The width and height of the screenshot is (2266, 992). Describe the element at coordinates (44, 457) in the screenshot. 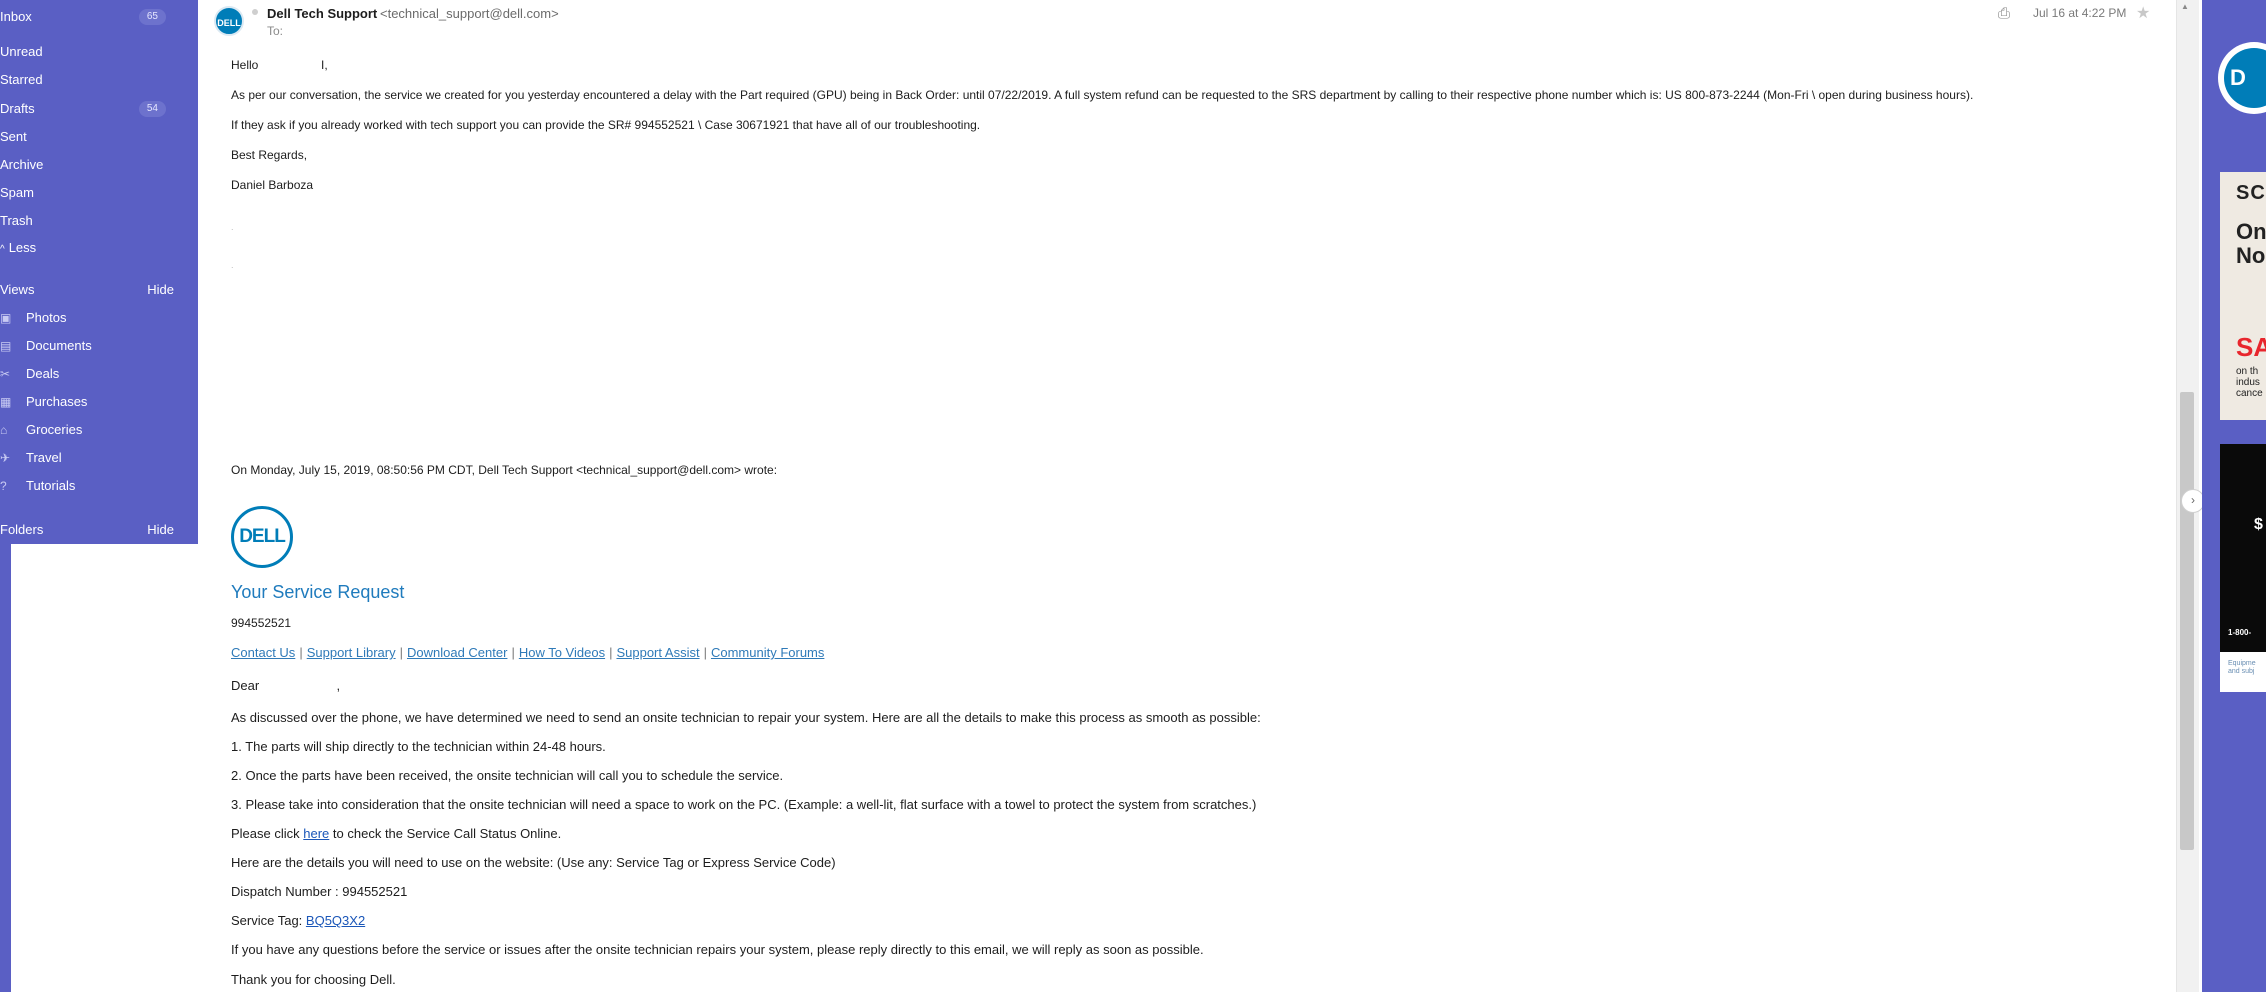

I see `view-item-label: Travel` at that location.